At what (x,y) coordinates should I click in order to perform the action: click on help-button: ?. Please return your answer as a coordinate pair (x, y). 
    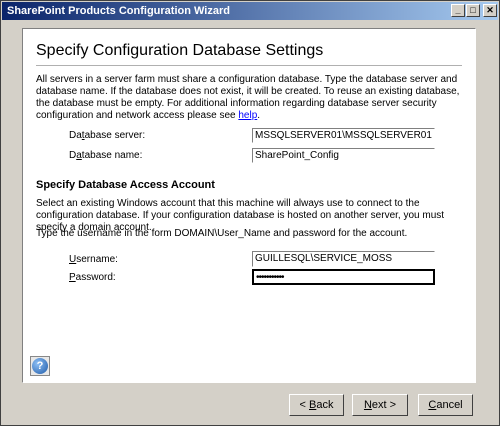
    Looking at the image, I should click on (40, 366).